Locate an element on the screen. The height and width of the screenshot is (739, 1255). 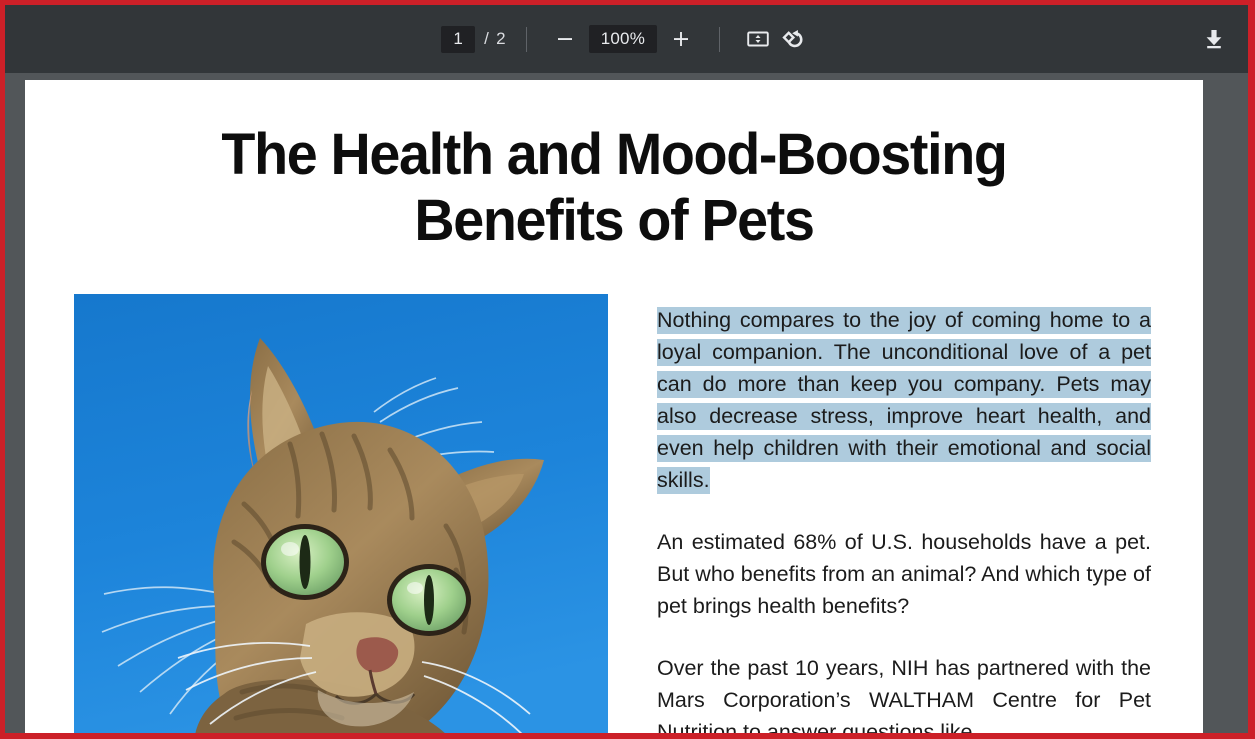
fit-to-page-button is located at coordinates (758, 39).